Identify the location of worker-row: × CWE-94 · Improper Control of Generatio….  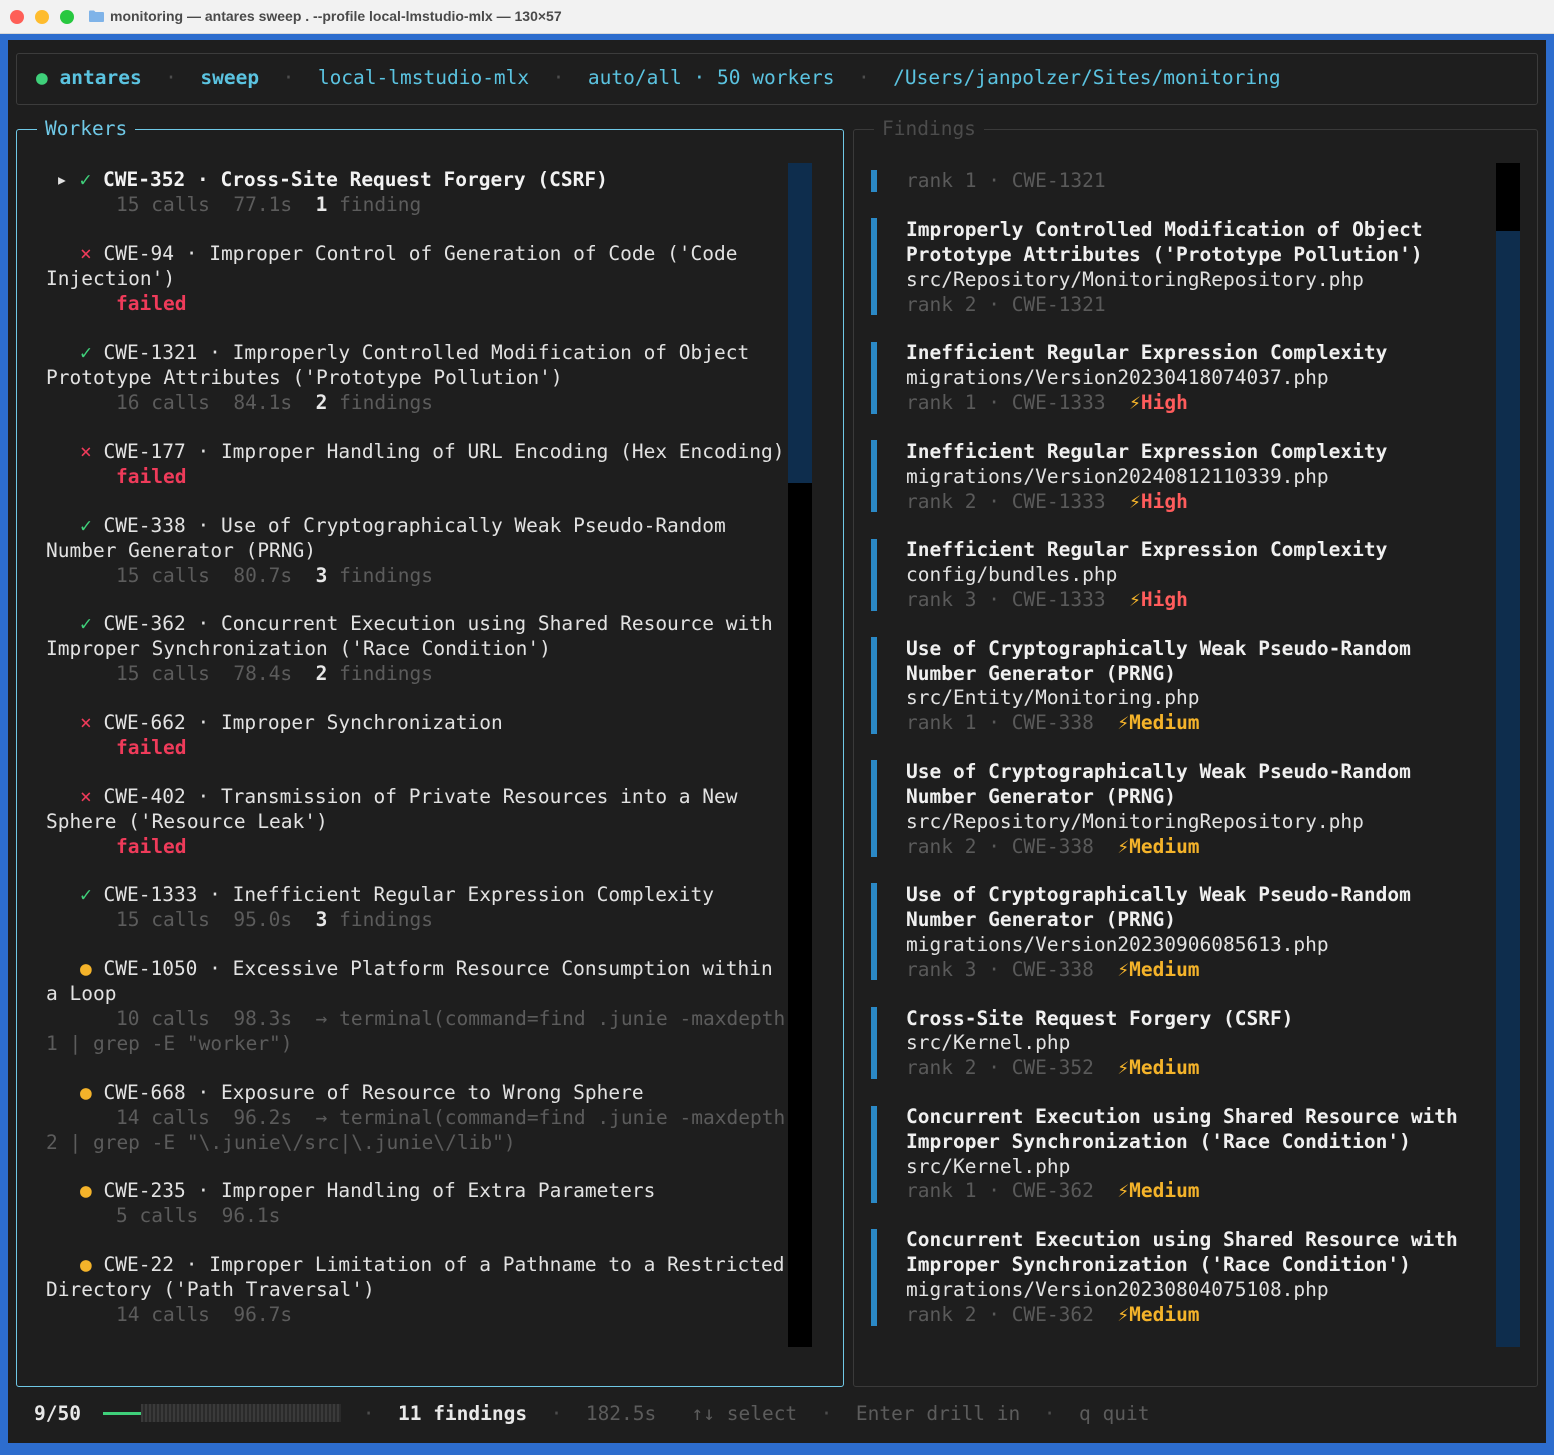
(409, 254).